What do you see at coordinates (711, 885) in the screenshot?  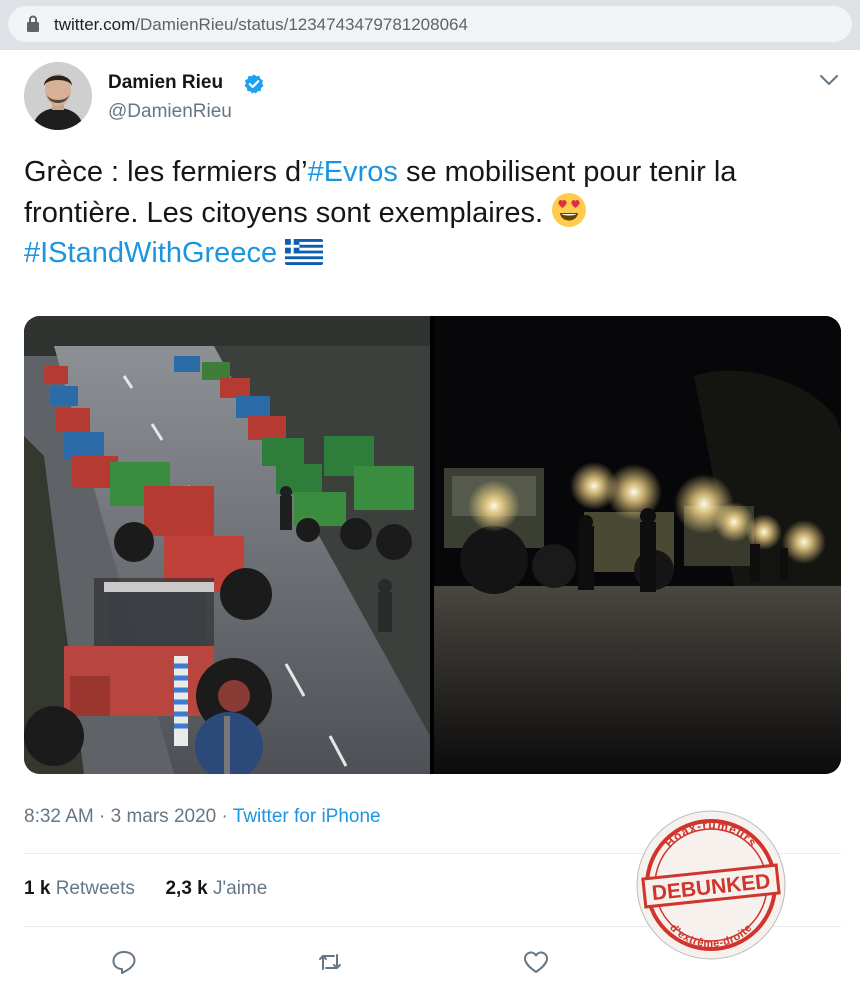 I see `debunked-stamp-icon: Hoax-rumeurs DEBUNKED d'extrême-droite` at bounding box center [711, 885].